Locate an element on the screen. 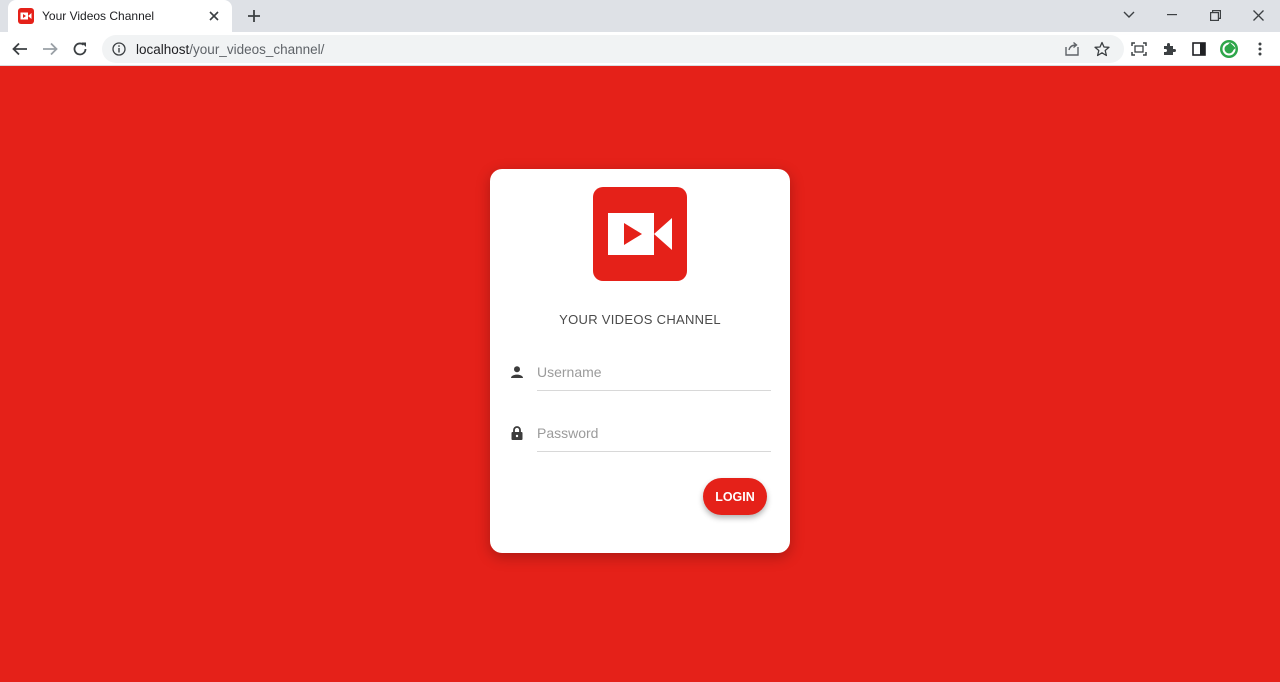  username-field is located at coordinates (641, 373).